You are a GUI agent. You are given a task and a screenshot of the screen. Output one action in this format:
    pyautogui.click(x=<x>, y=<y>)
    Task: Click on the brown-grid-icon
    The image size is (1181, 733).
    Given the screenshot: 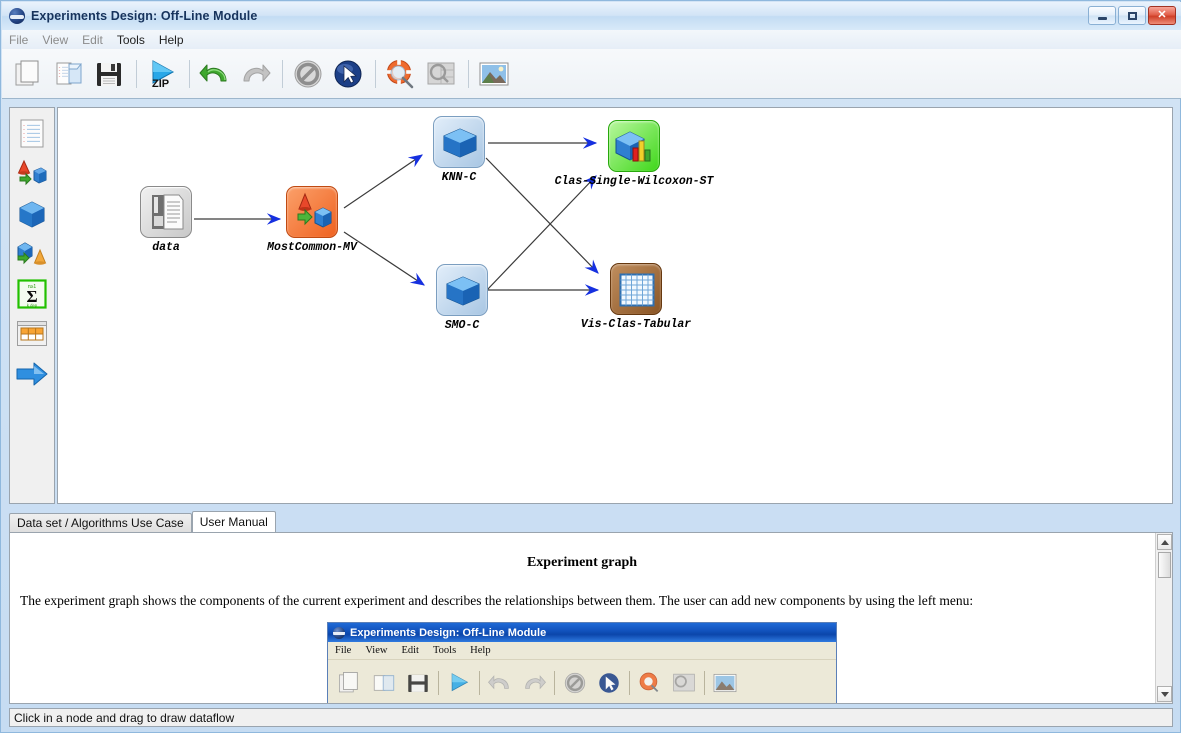 What is the action you would take?
    pyautogui.click(x=637, y=290)
    